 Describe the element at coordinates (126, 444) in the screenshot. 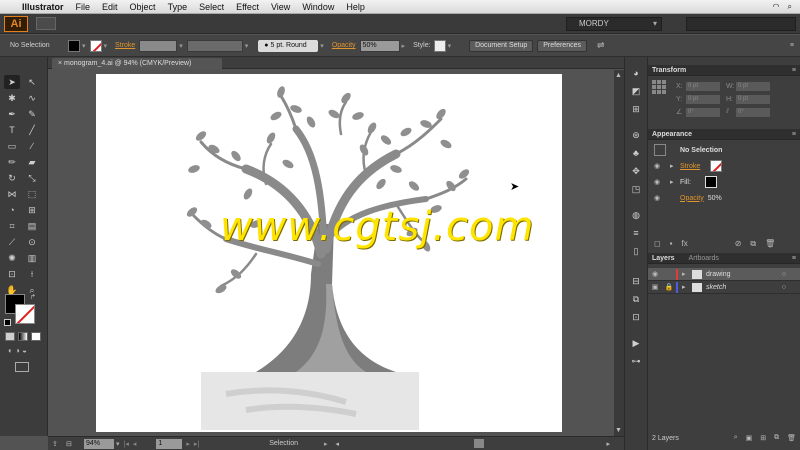

I see `first-artboard-icon: |◂` at that location.